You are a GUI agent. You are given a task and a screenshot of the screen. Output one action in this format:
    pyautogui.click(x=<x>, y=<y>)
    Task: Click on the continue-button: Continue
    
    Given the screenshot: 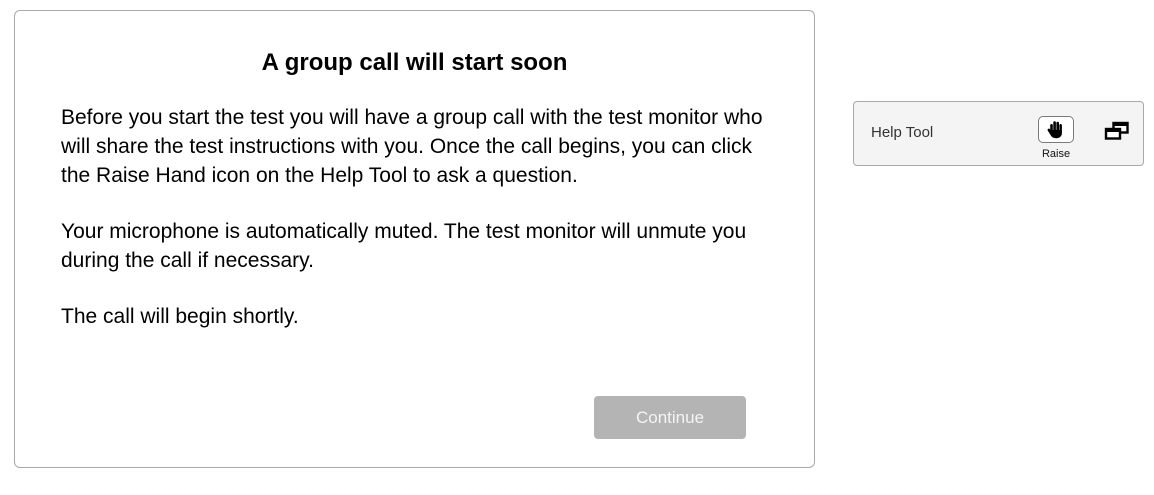 What is the action you would take?
    pyautogui.click(x=670, y=417)
    